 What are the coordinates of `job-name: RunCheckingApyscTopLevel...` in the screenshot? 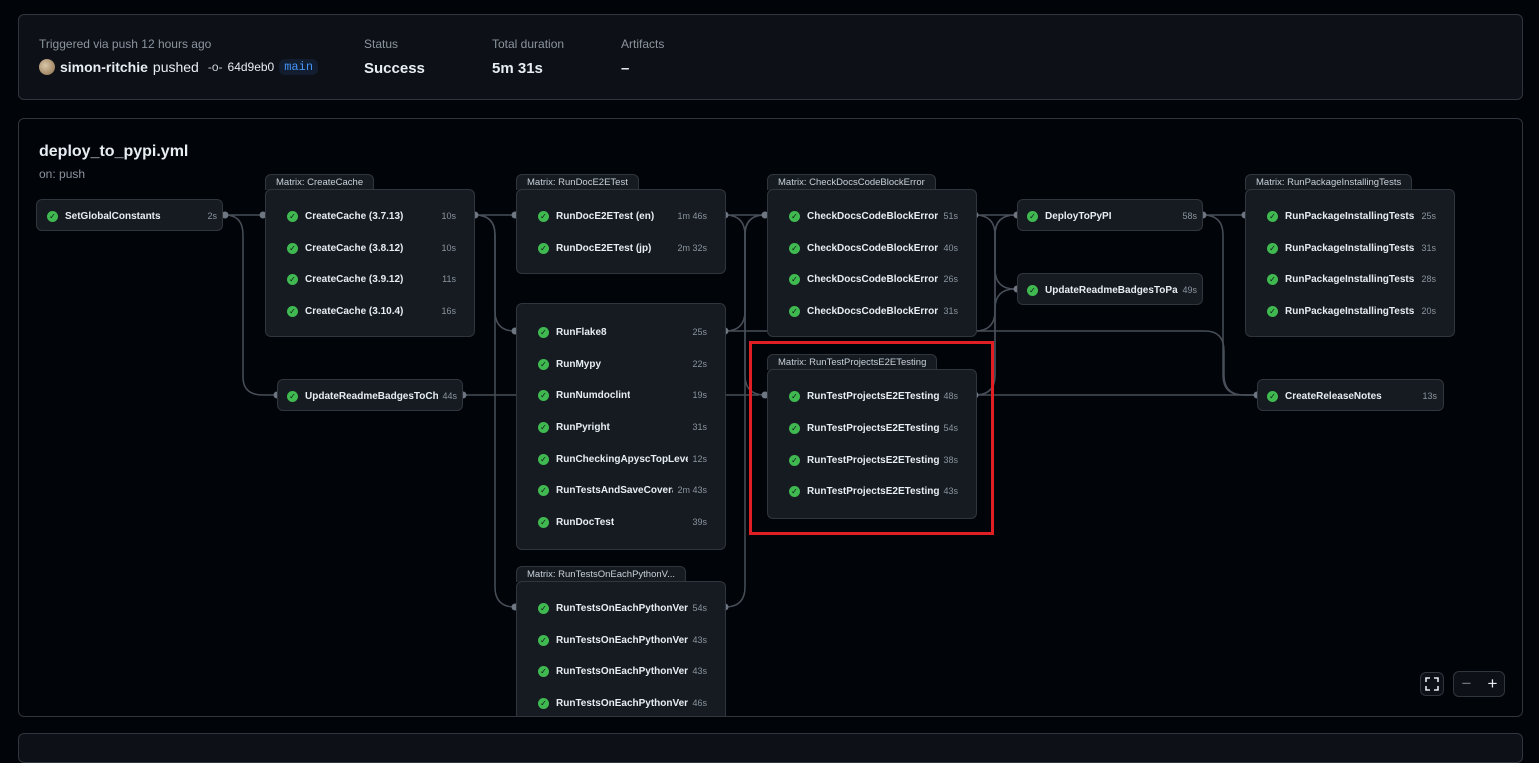 It's located at (622, 459).